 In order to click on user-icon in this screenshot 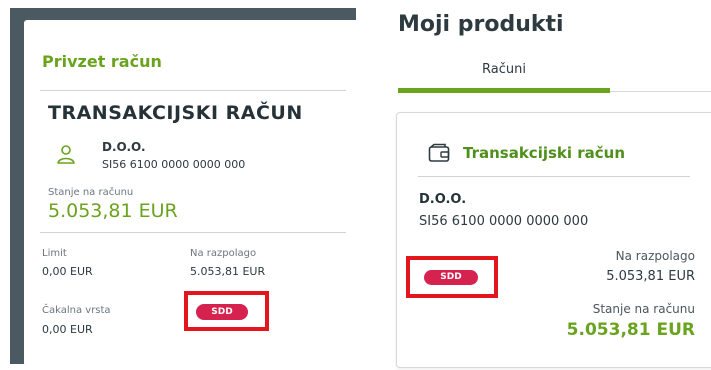, I will do `click(66, 154)`.